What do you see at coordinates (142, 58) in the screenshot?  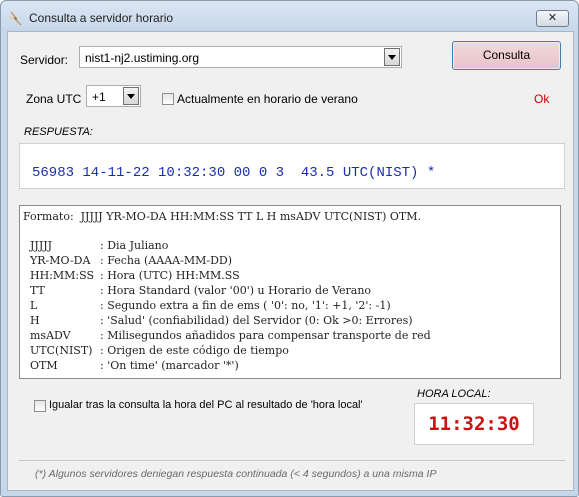 I see `server-value: nist1-nj2.ustiming.org` at bounding box center [142, 58].